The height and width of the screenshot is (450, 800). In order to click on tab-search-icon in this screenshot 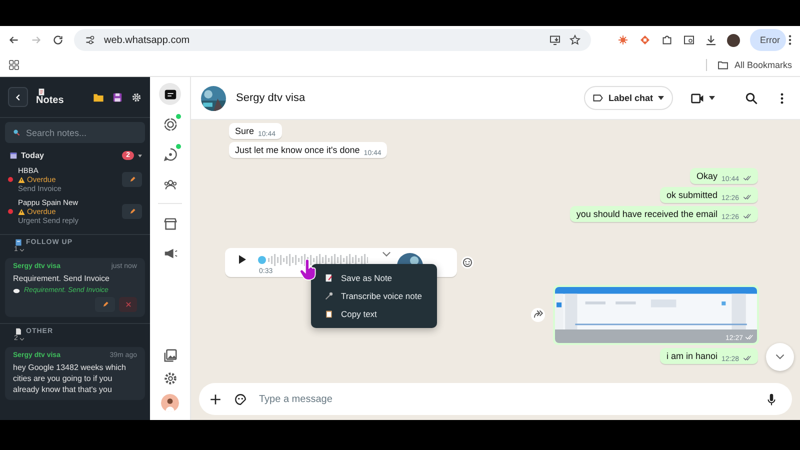, I will do `click(689, 40)`.